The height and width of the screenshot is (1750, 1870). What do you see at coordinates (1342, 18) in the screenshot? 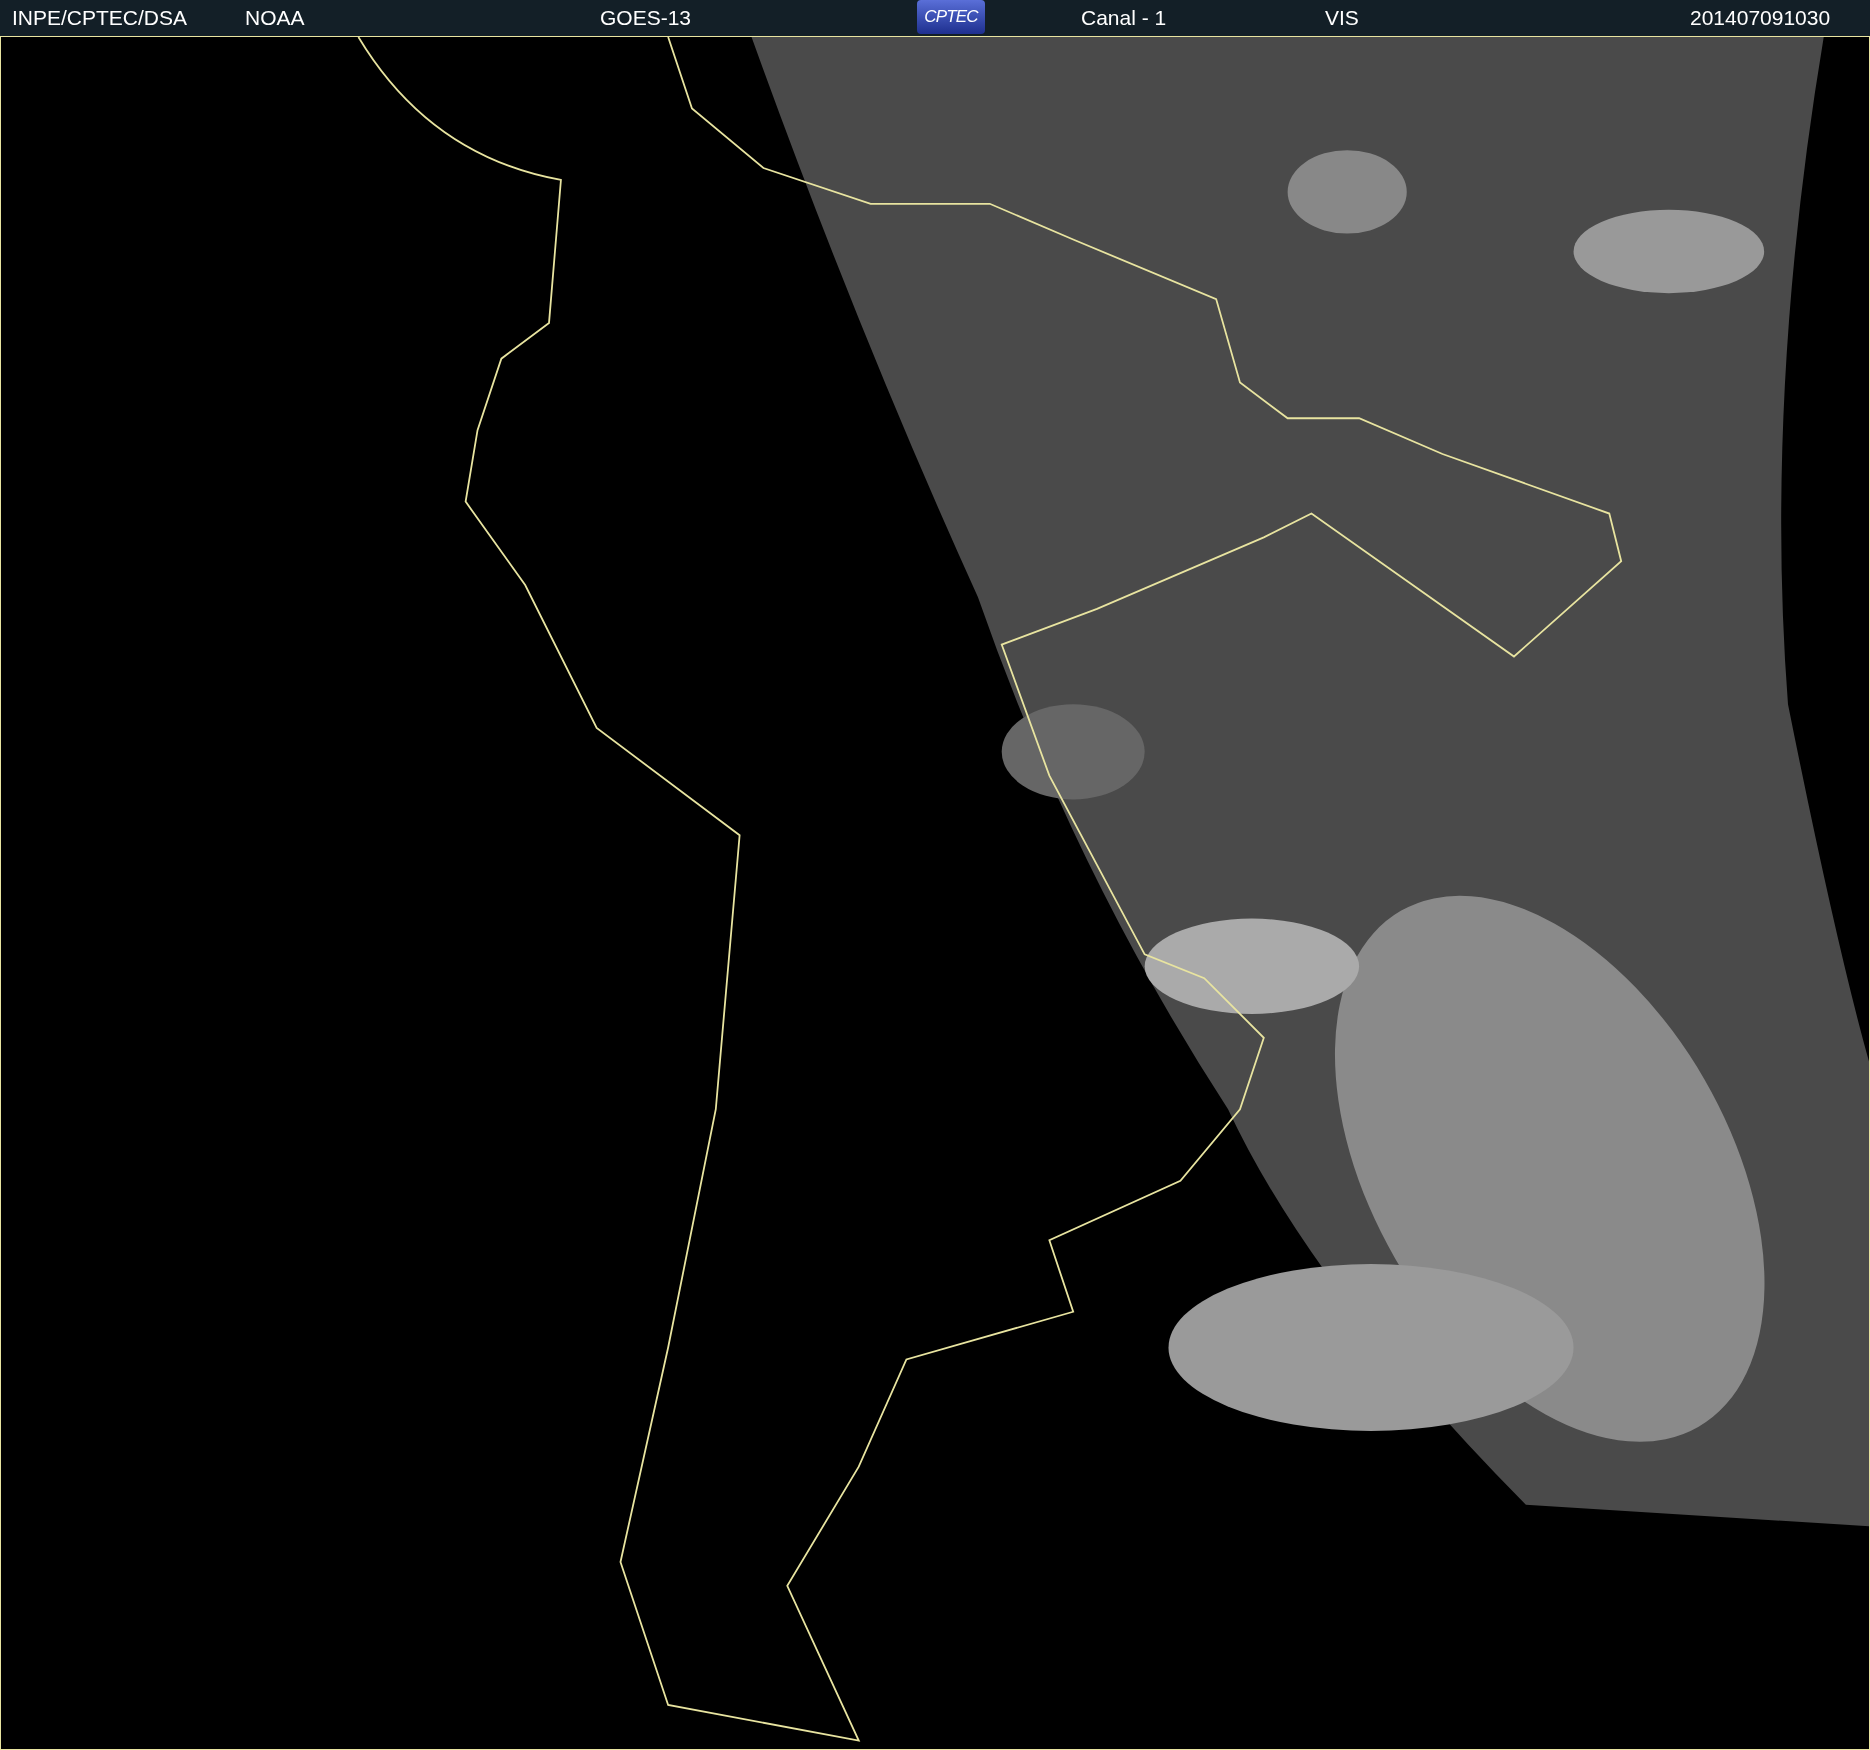
I see `header-label: VIS` at bounding box center [1342, 18].